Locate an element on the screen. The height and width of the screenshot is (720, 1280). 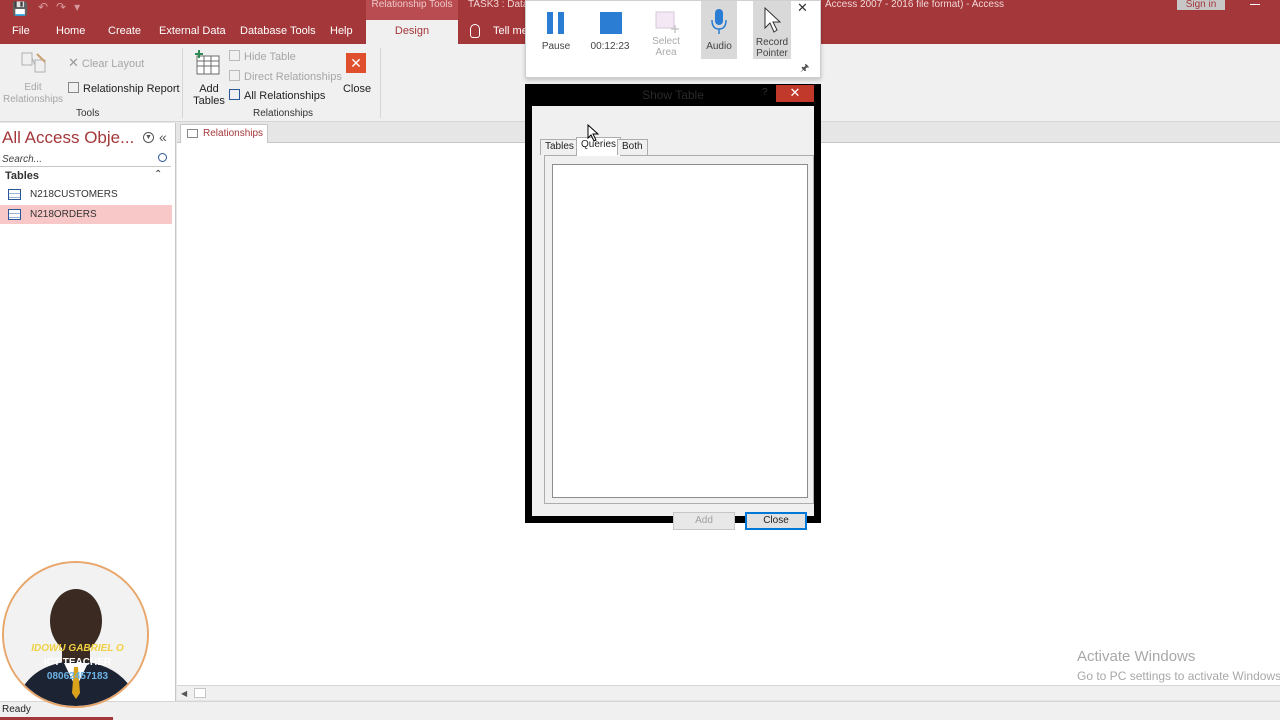
activate-windows-subtitle: Go to PC settings to activate Windows. is located at coordinates (1178, 676).